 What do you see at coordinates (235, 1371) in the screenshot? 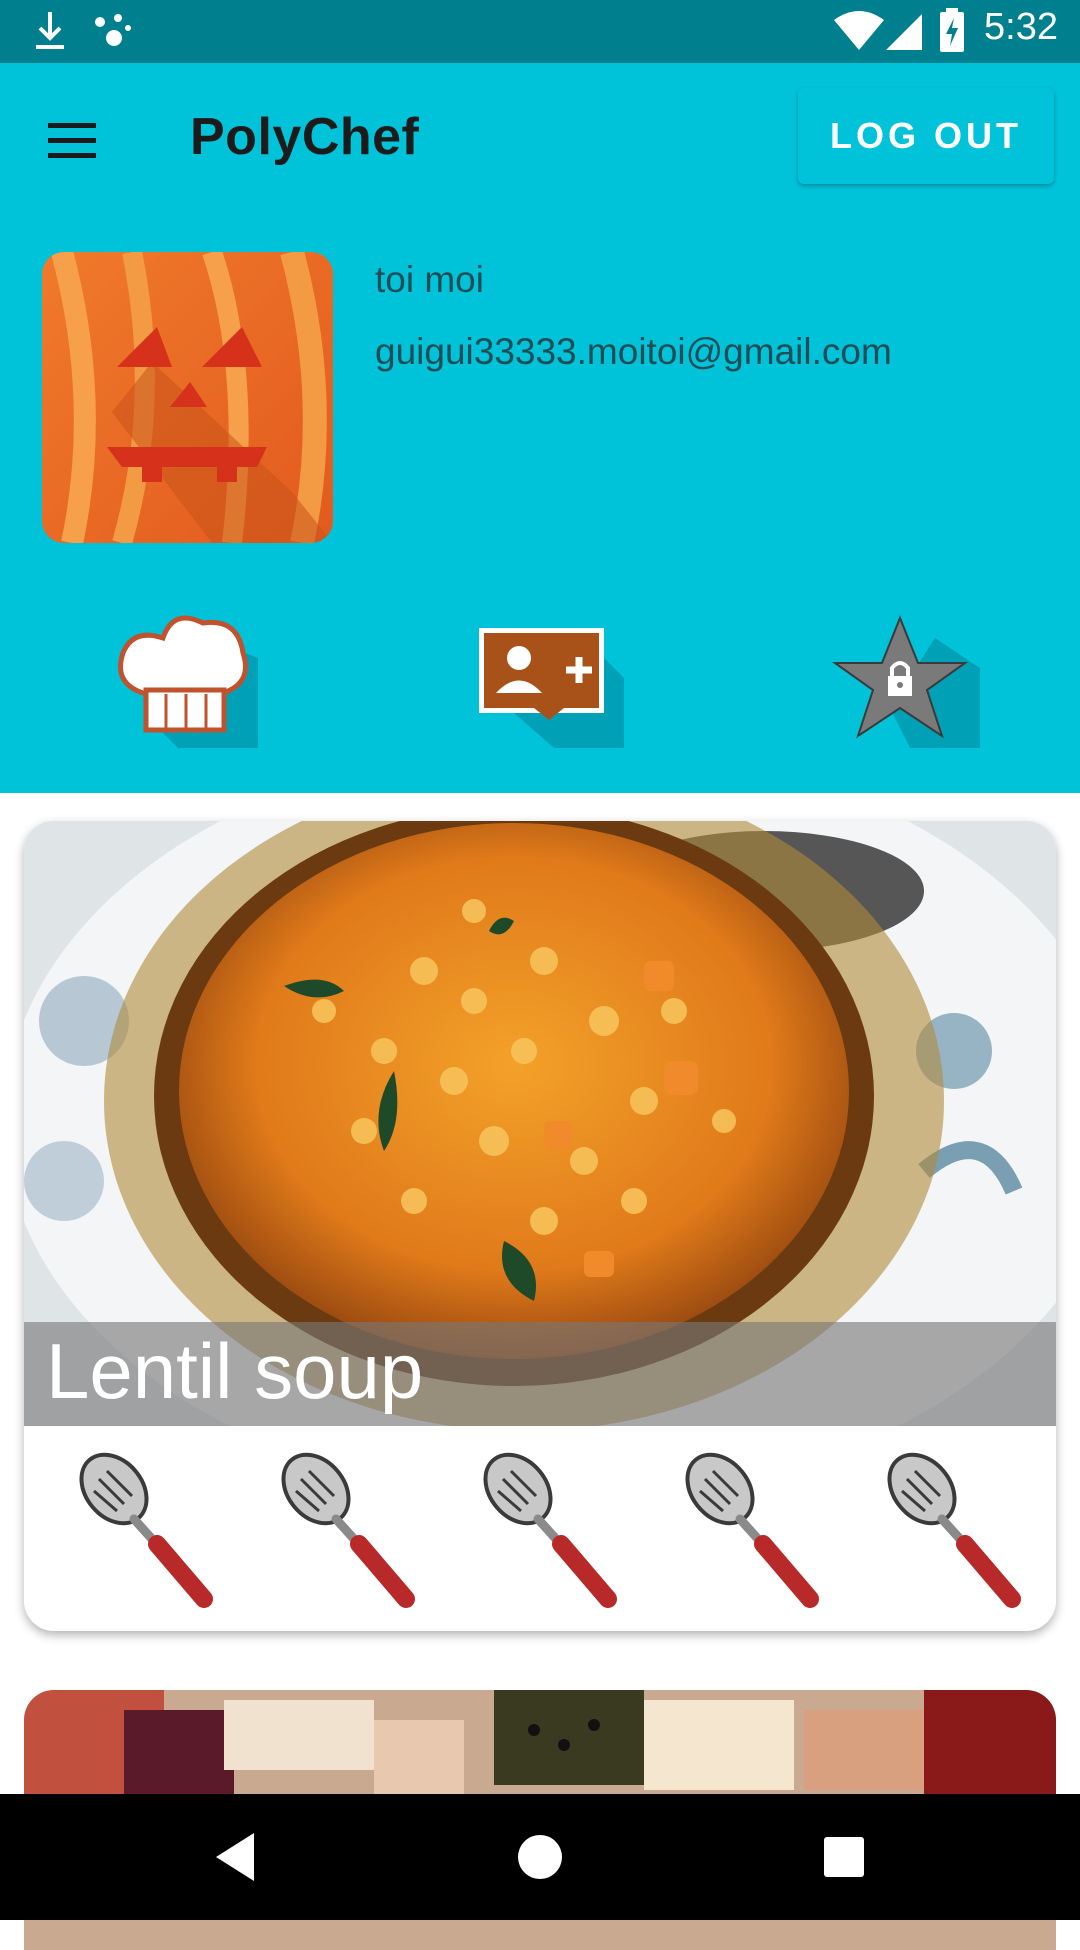
I see `recipe-title: Lentil soup` at bounding box center [235, 1371].